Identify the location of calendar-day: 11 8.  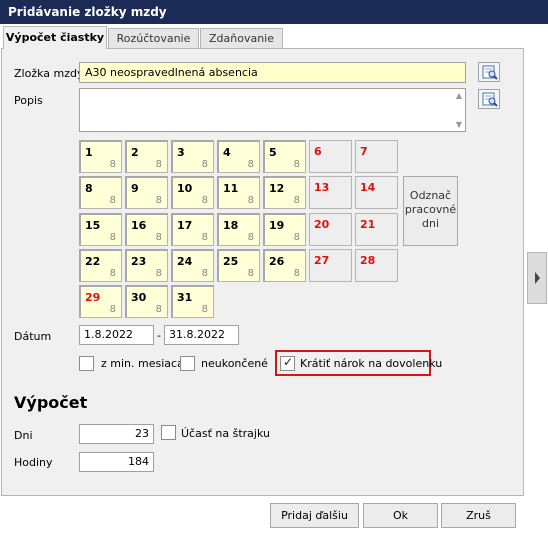
(238, 192).